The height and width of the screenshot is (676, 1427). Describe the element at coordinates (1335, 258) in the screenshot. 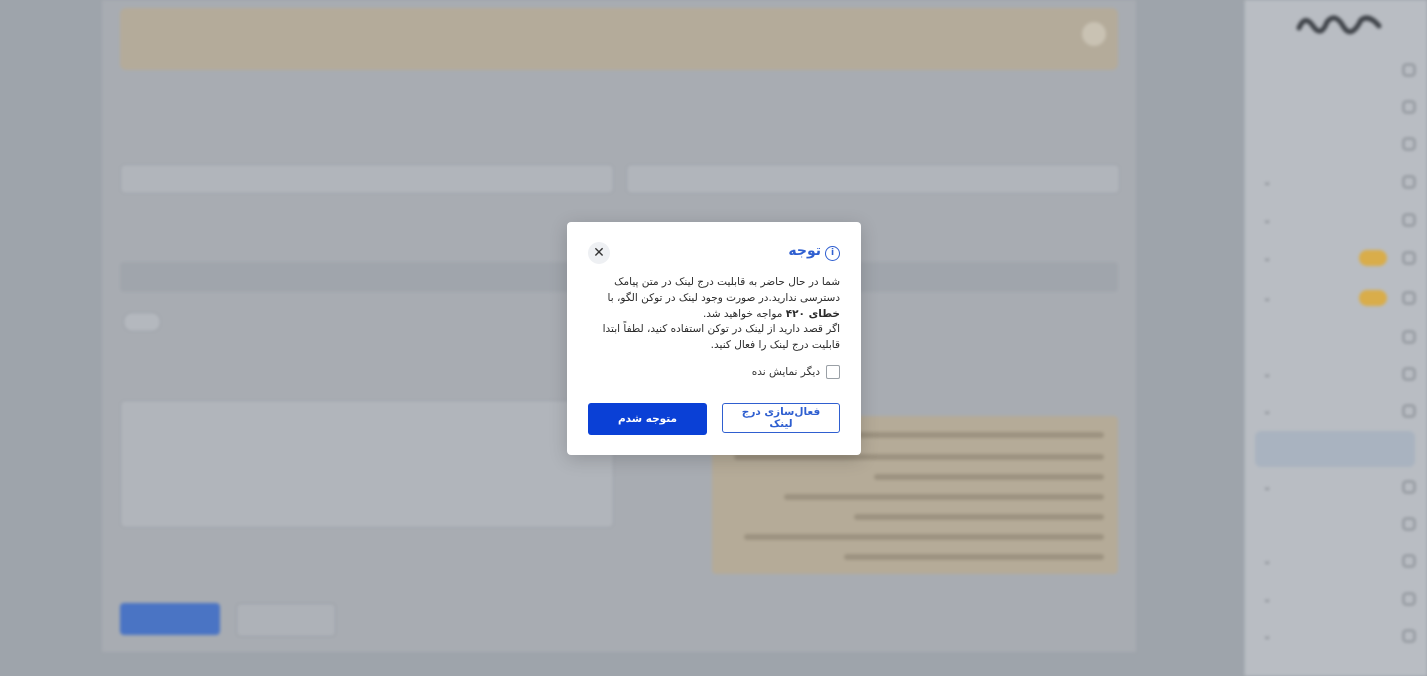

I see `sidebar-item-6: ⌄` at that location.